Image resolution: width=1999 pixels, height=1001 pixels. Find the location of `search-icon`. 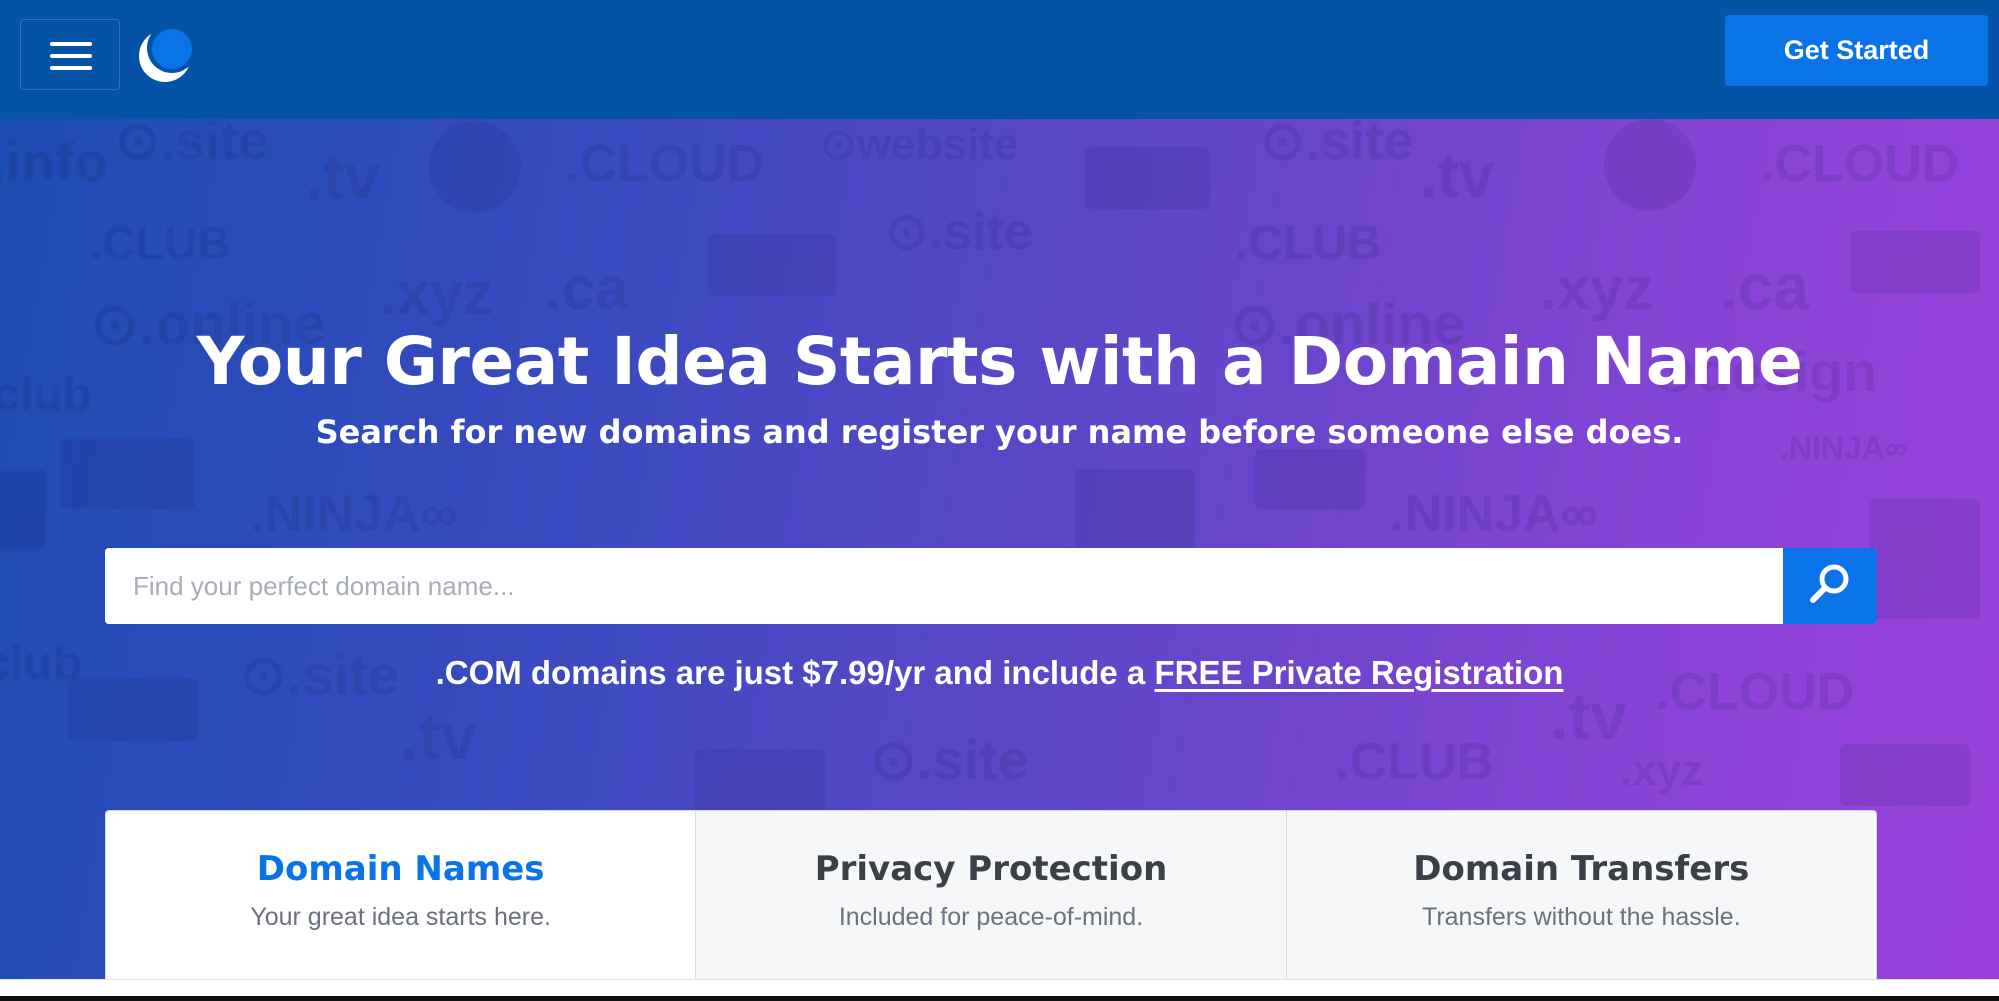

search-icon is located at coordinates (1830, 586).